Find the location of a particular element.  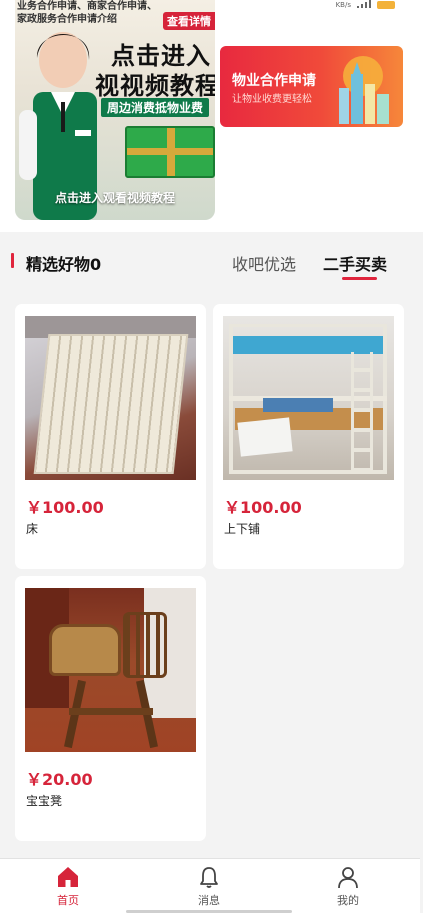

property-cooperation-card: 物业合作申请 让物业收费更轻松 is located at coordinates (311, 86).